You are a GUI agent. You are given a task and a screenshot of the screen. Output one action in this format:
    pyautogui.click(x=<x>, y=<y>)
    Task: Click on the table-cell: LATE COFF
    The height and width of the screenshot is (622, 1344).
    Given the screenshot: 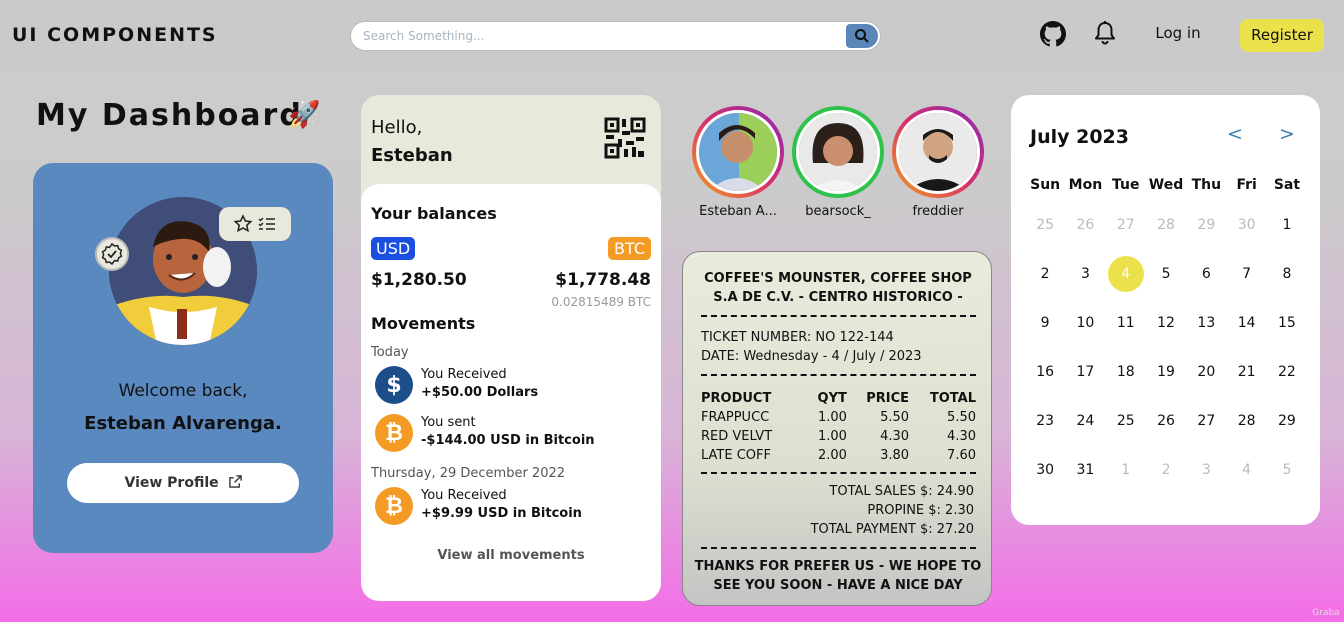 What is the action you would take?
    pyautogui.click(x=736, y=455)
    